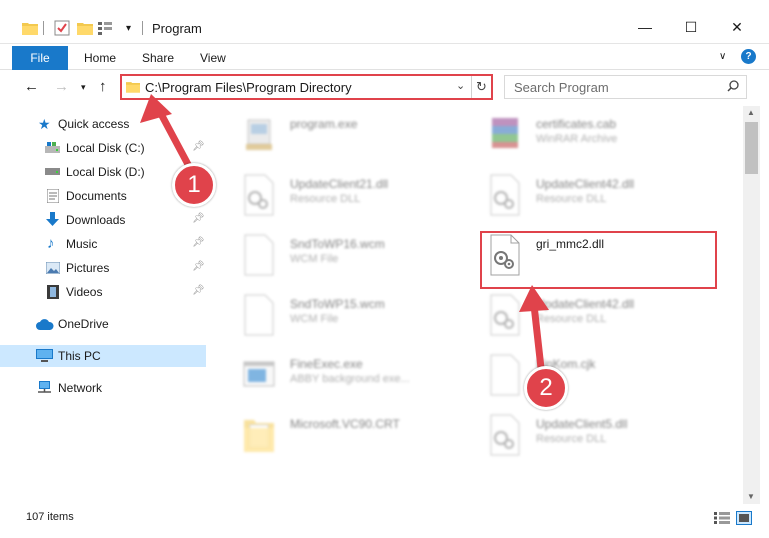  I want to click on arrow-2-head, so click(534, 298).